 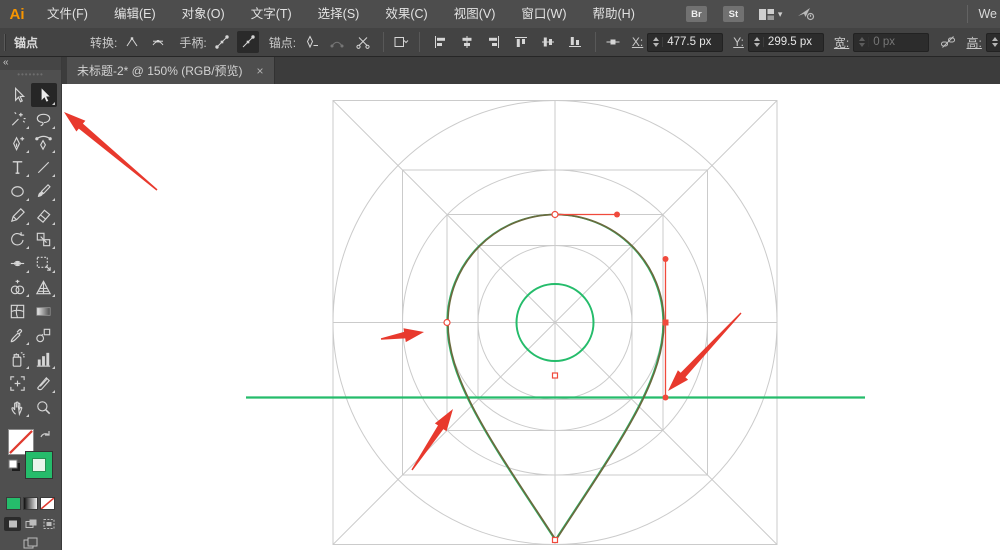 I want to click on eraser-tool, so click(x=44, y=215).